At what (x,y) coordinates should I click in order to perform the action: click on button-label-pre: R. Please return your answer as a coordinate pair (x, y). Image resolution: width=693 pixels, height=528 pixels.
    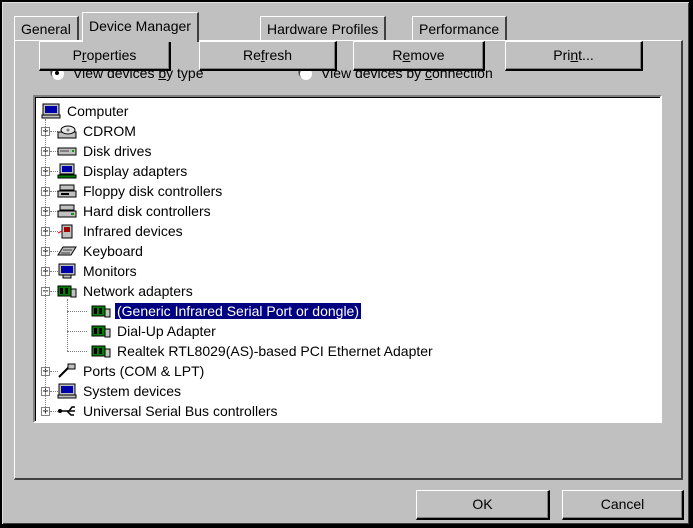
    Looking at the image, I should click on (397, 55).